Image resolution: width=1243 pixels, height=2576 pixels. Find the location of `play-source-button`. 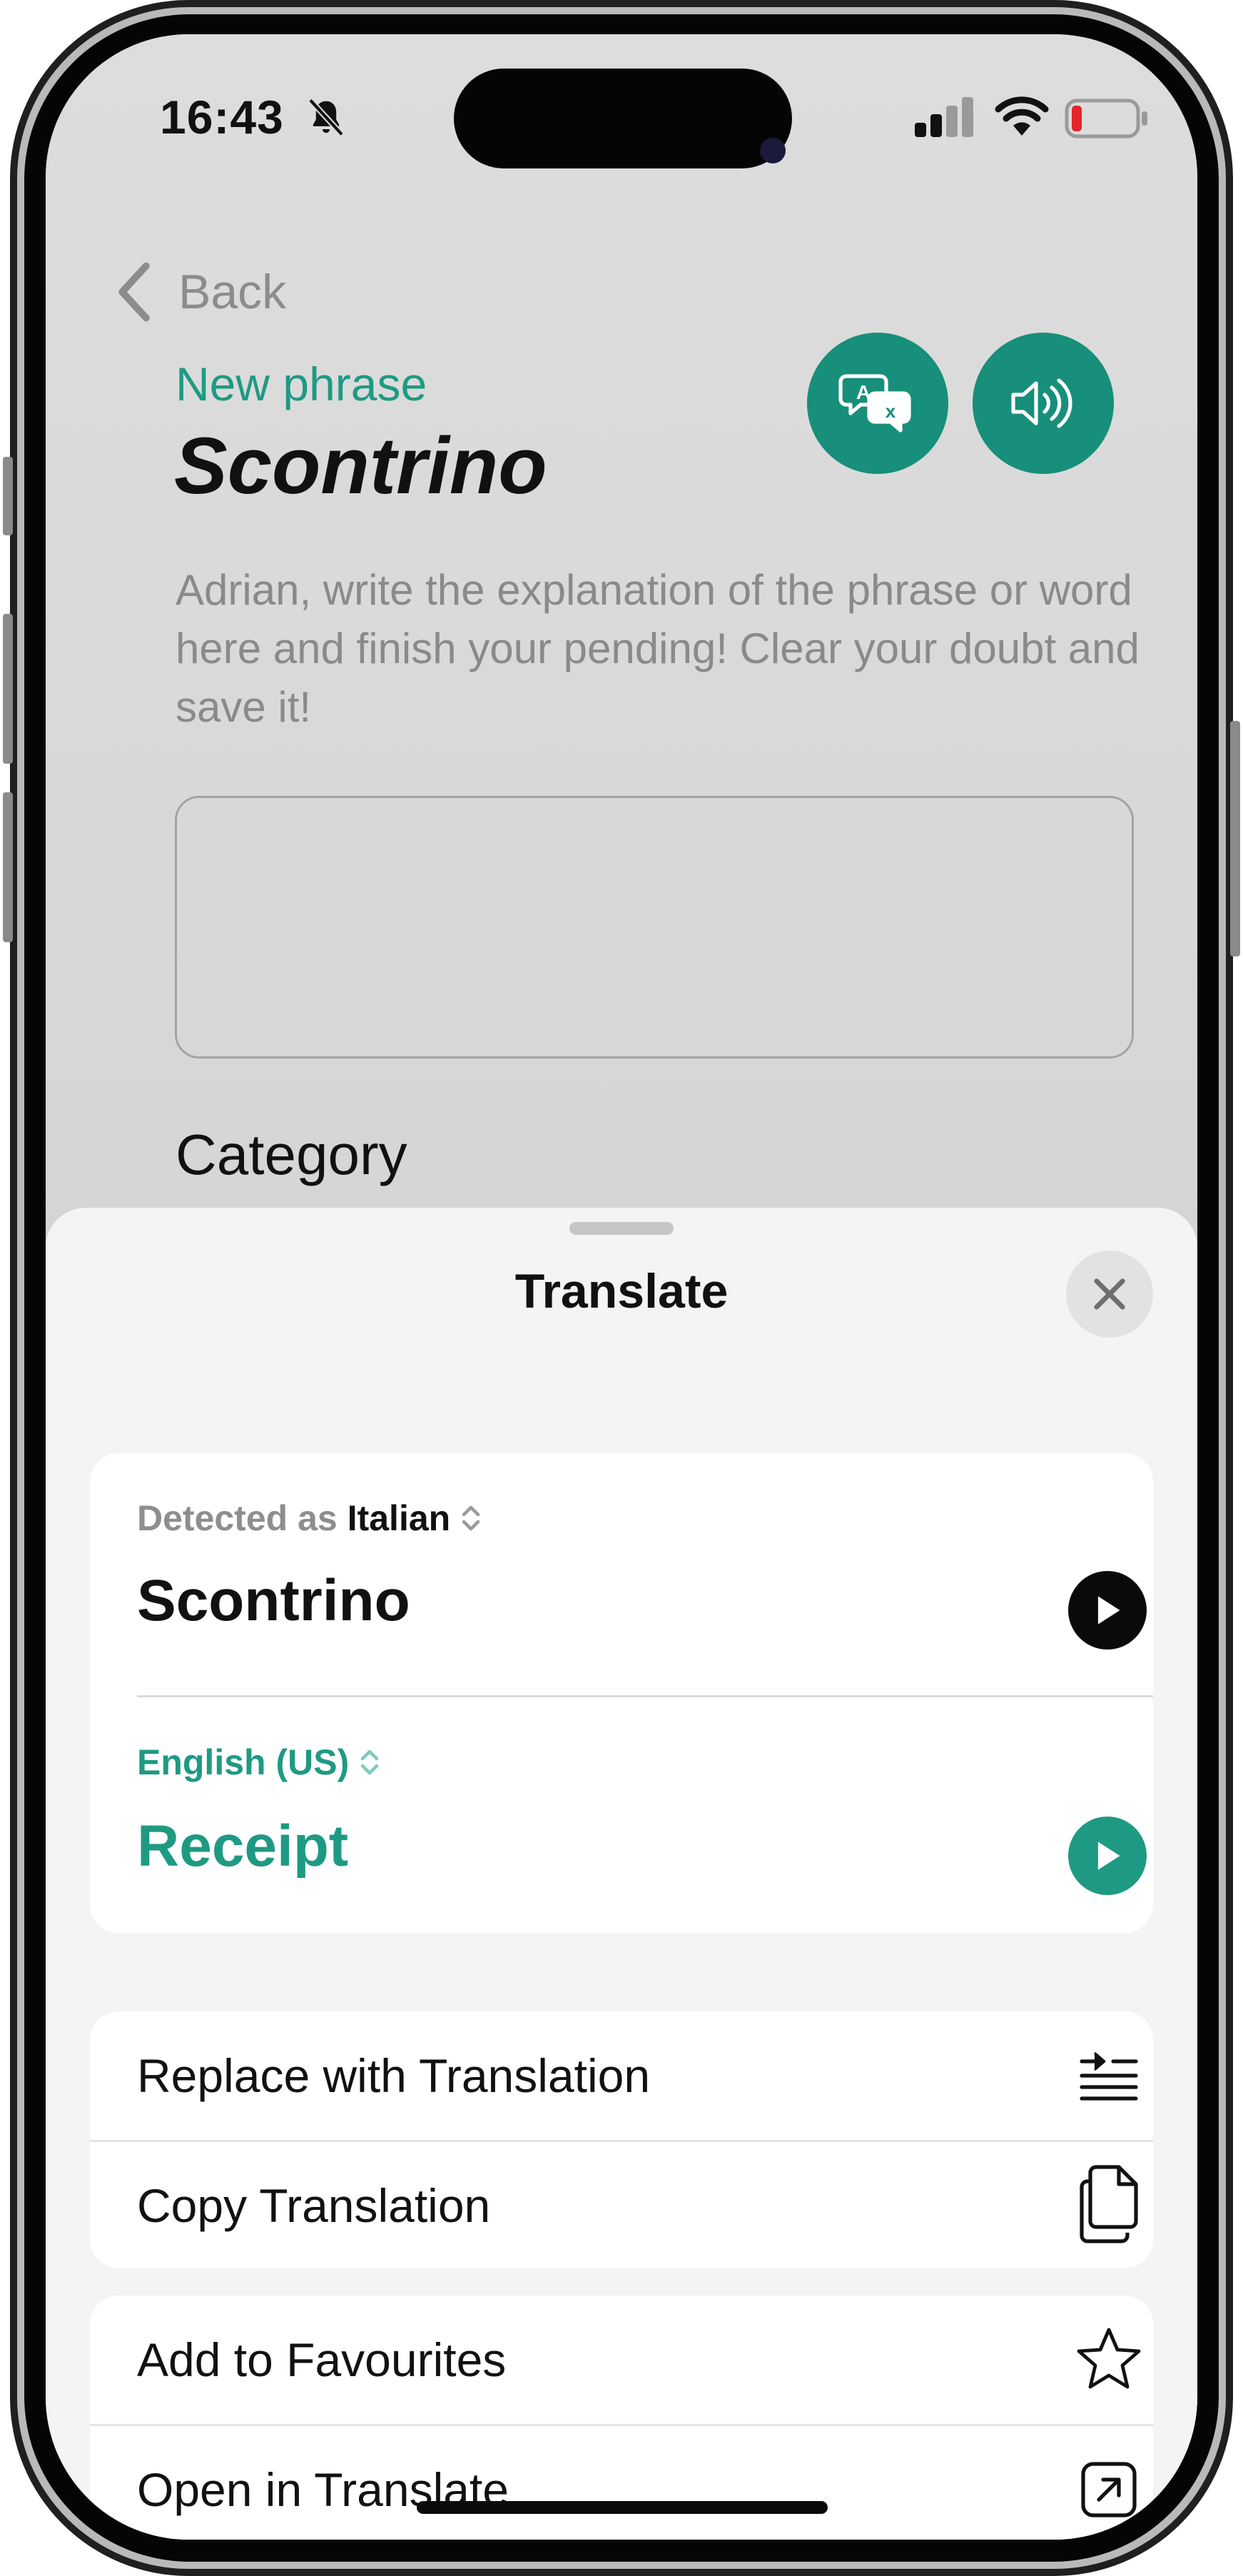

play-source-button is located at coordinates (1107, 1610).